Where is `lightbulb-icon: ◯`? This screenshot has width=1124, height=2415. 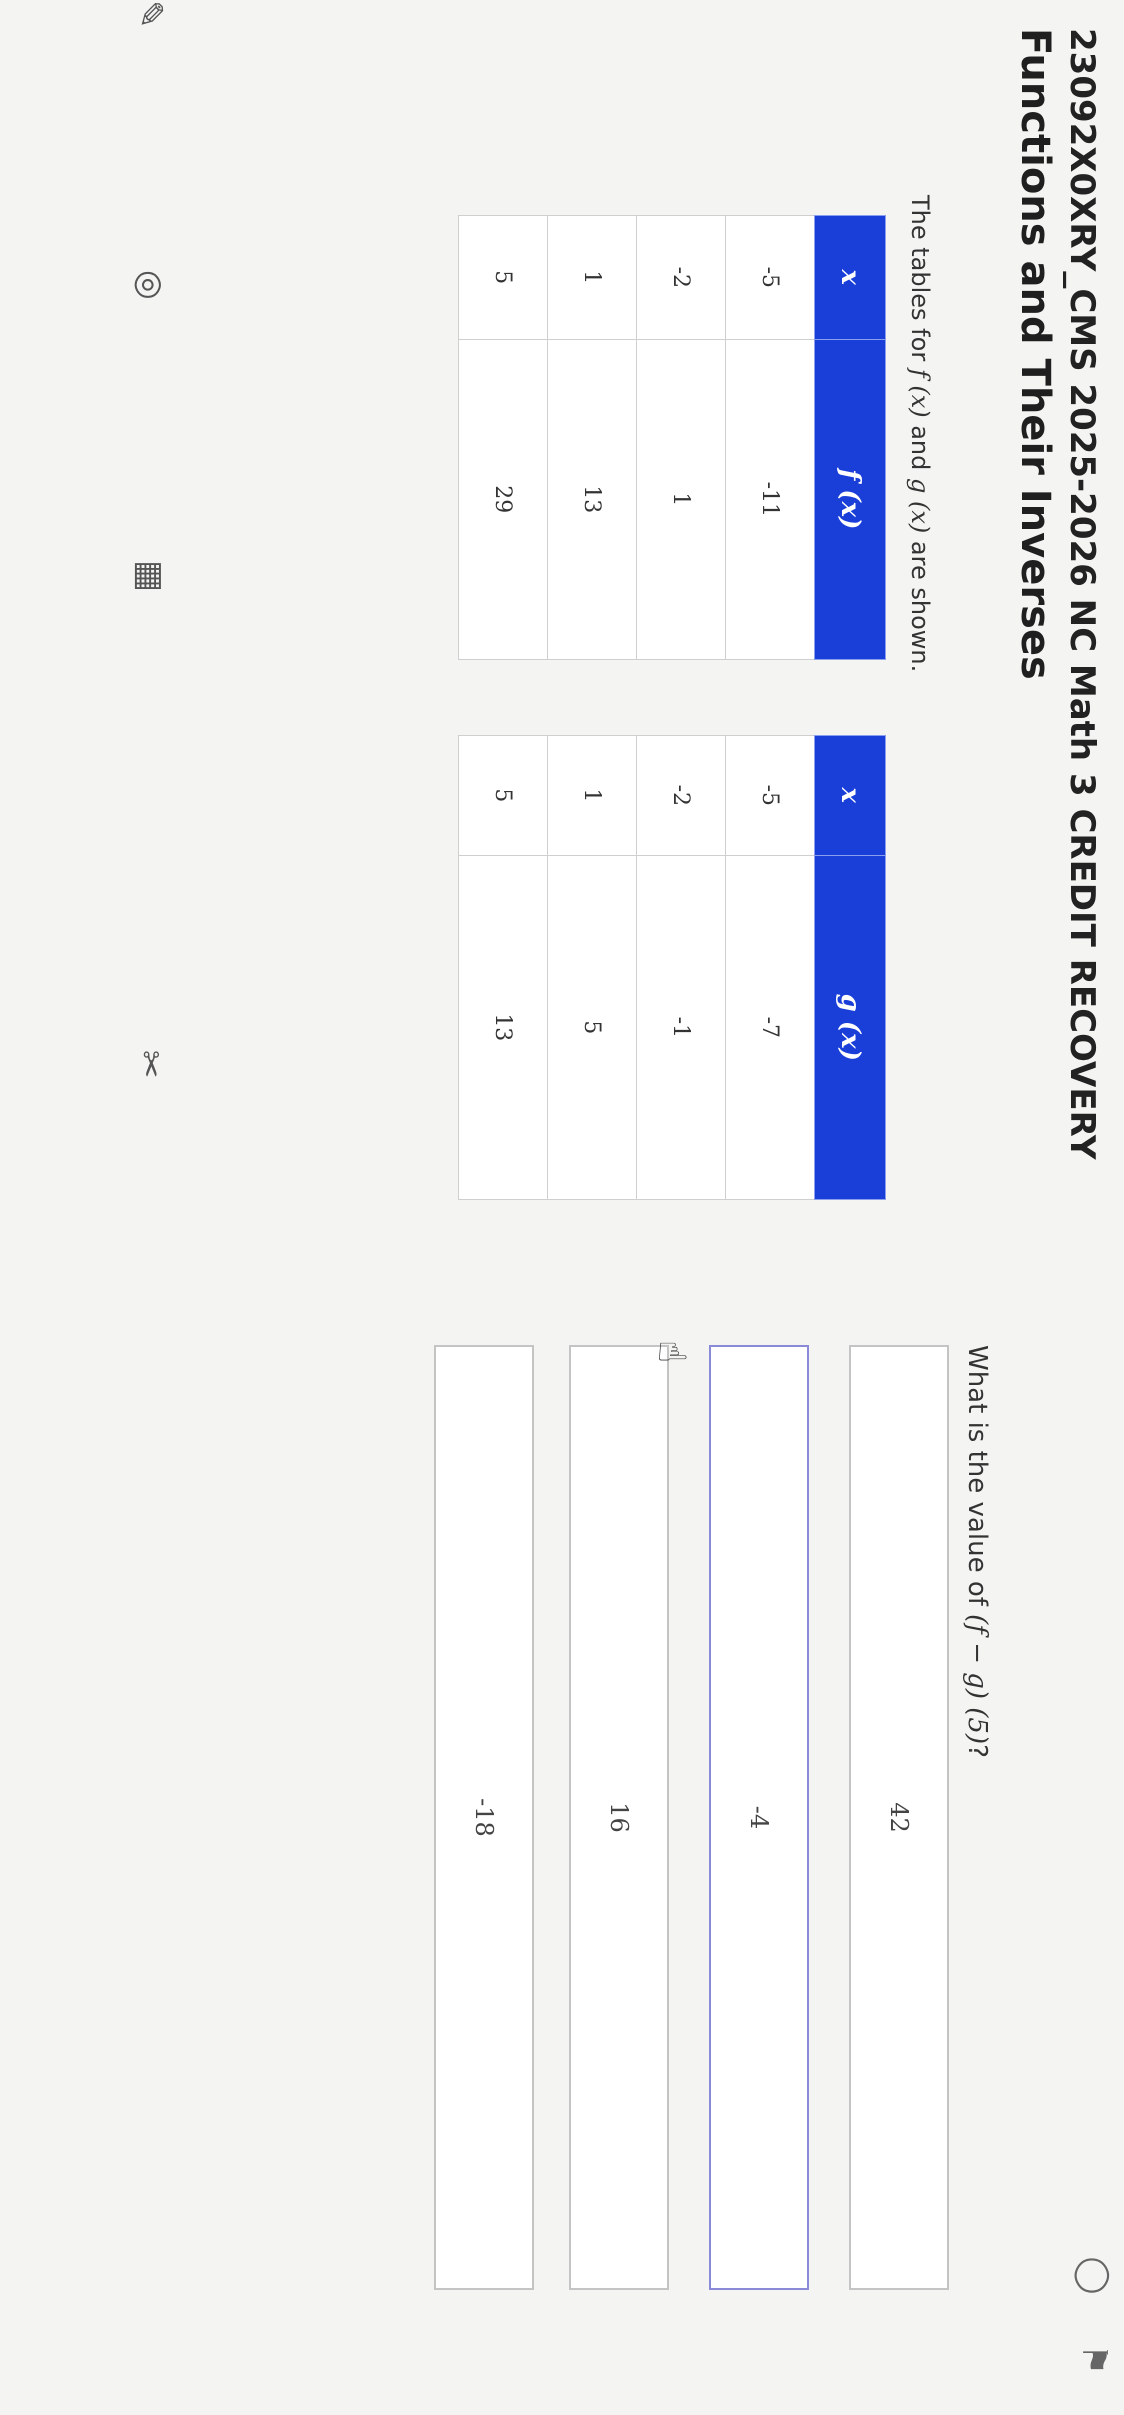
lightbulb-icon: ◯ is located at coordinates (1094, 2275).